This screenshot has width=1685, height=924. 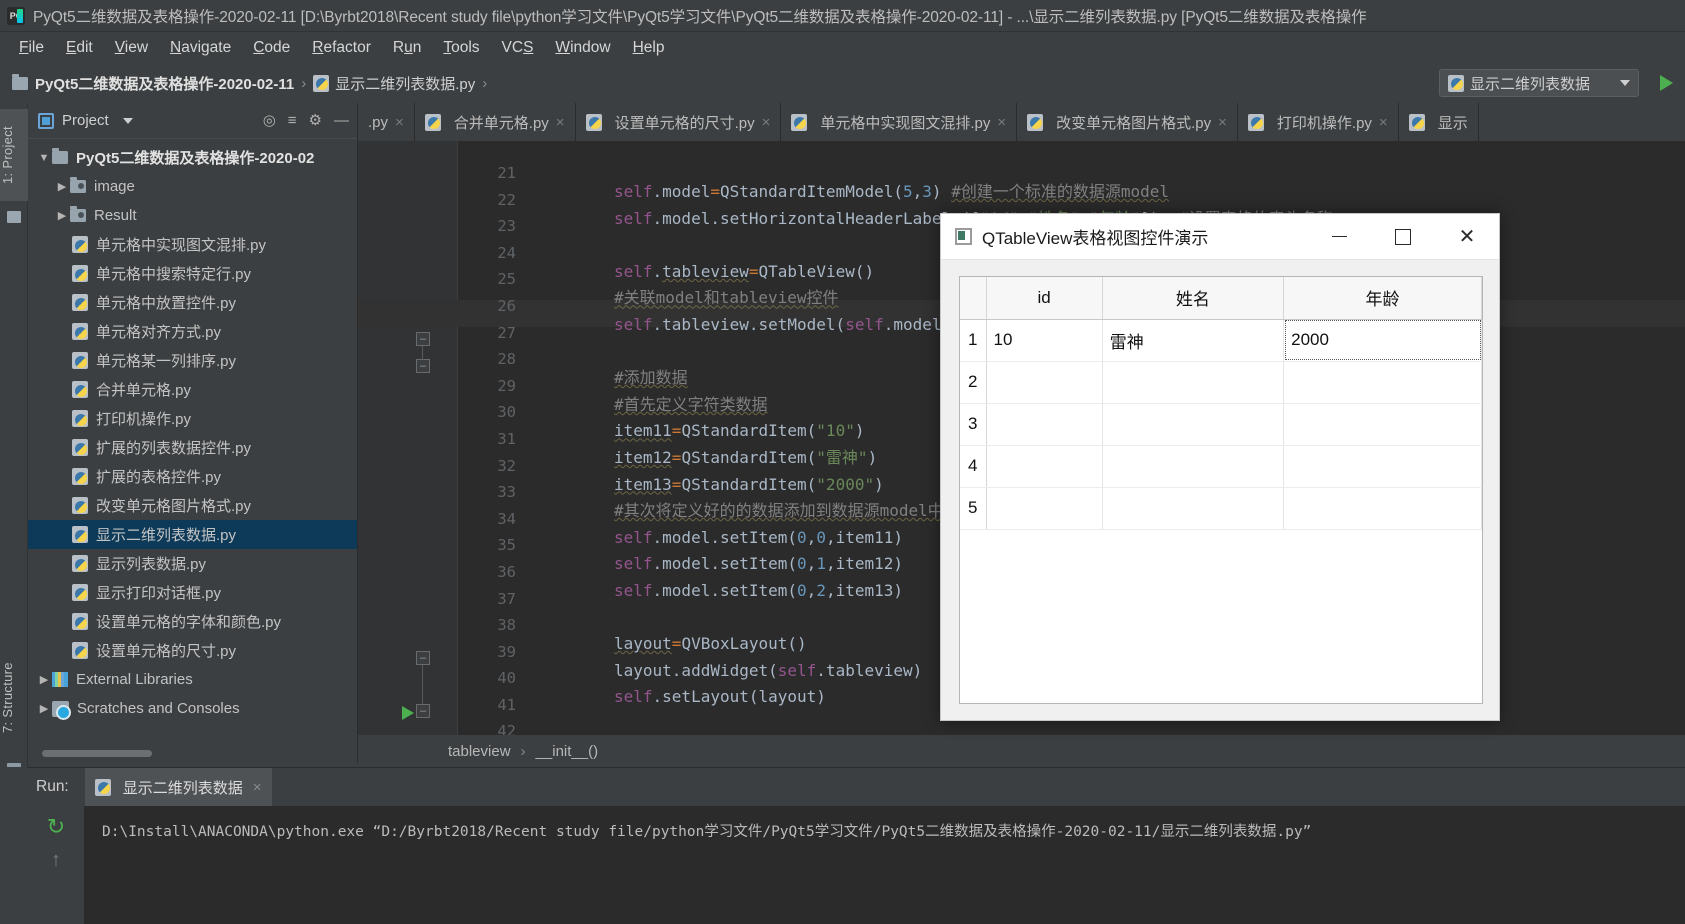 What do you see at coordinates (192, 708) in the screenshot?
I see `tree-row-scratches-and-consoles: ▶ Scratches and Consoles` at bounding box center [192, 708].